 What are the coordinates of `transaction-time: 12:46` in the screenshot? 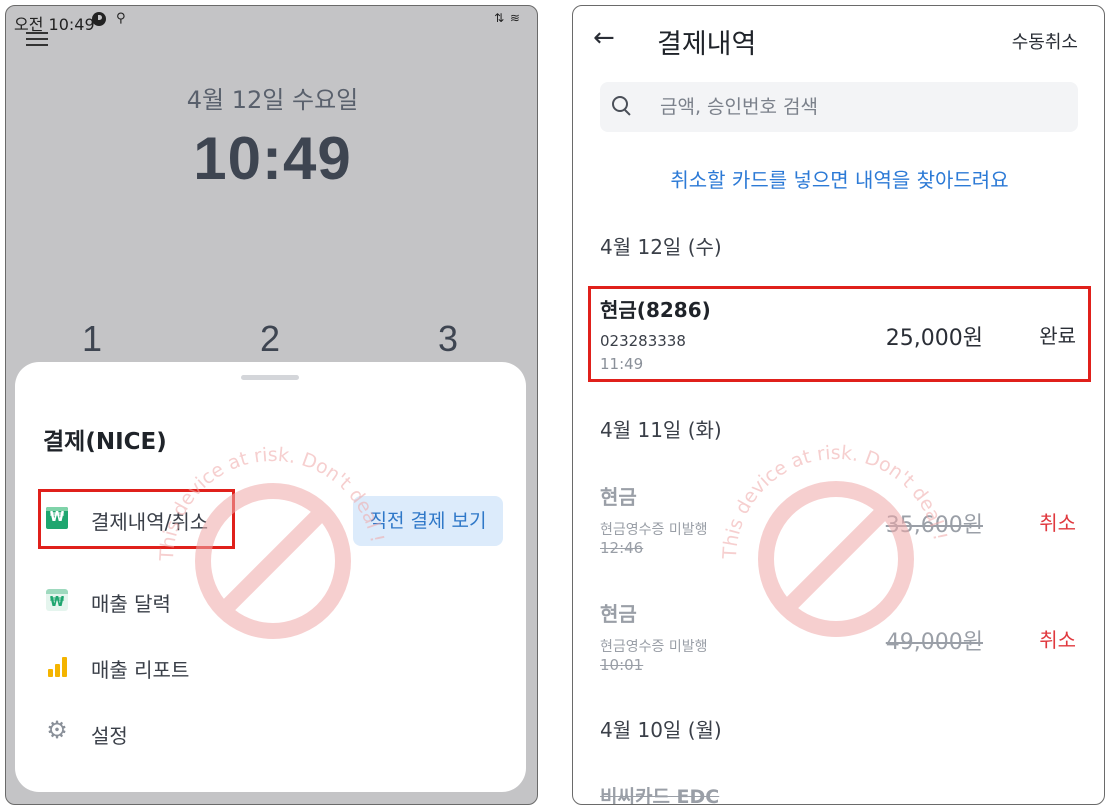 It's located at (622, 548).